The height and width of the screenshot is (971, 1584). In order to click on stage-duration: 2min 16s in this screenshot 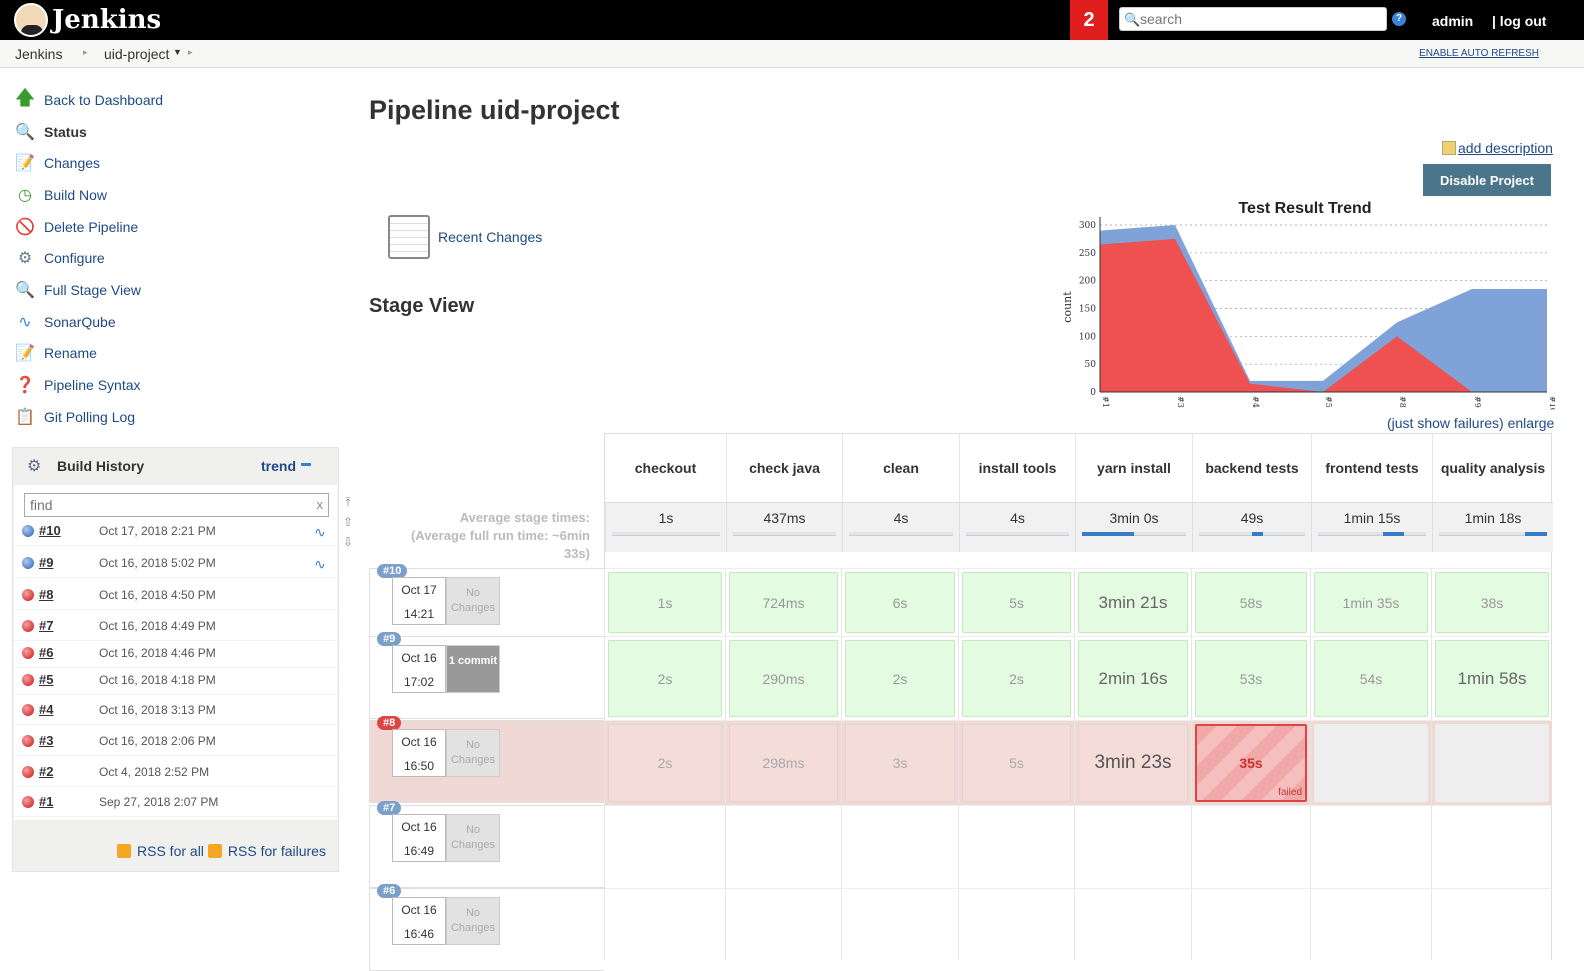, I will do `click(1133, 678)`.